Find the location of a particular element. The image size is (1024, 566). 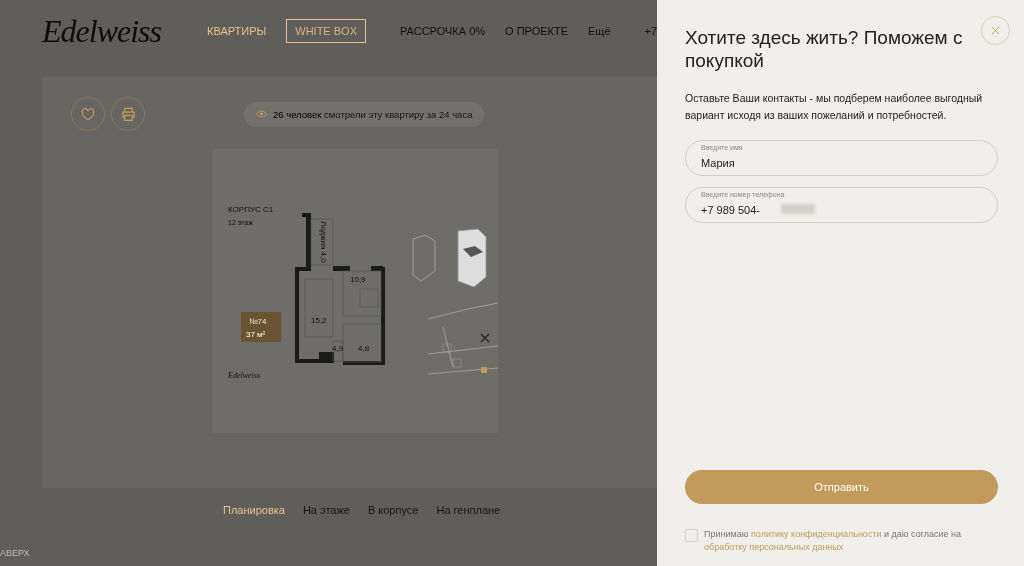

phone-link: +7 is located at coordinates (651, 31).